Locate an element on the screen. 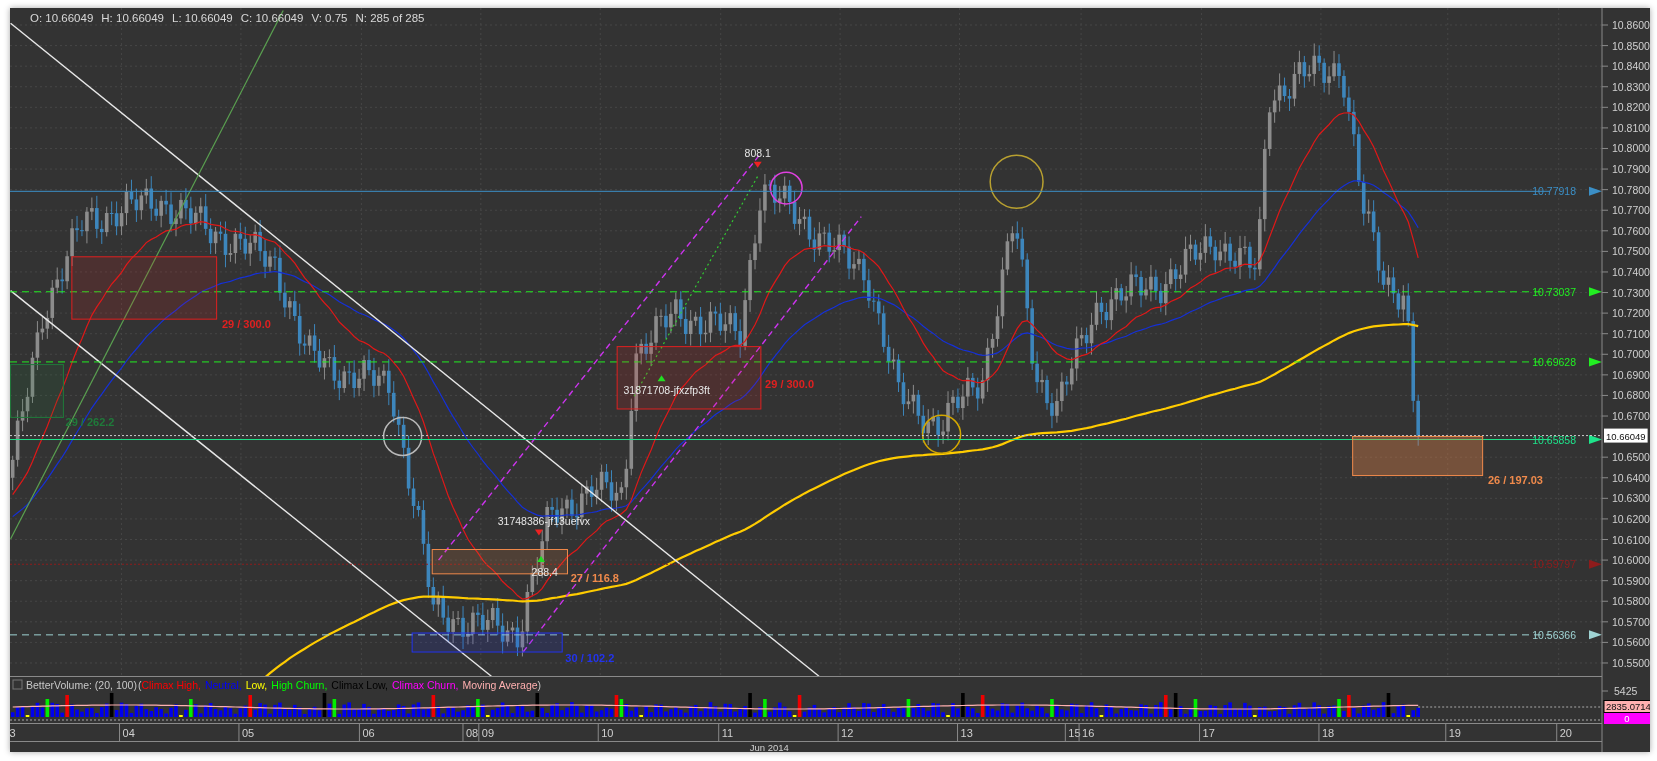 The image size is (1657, 761). price-tick-label: 10.8400 is located at coordinates (1631, 66).